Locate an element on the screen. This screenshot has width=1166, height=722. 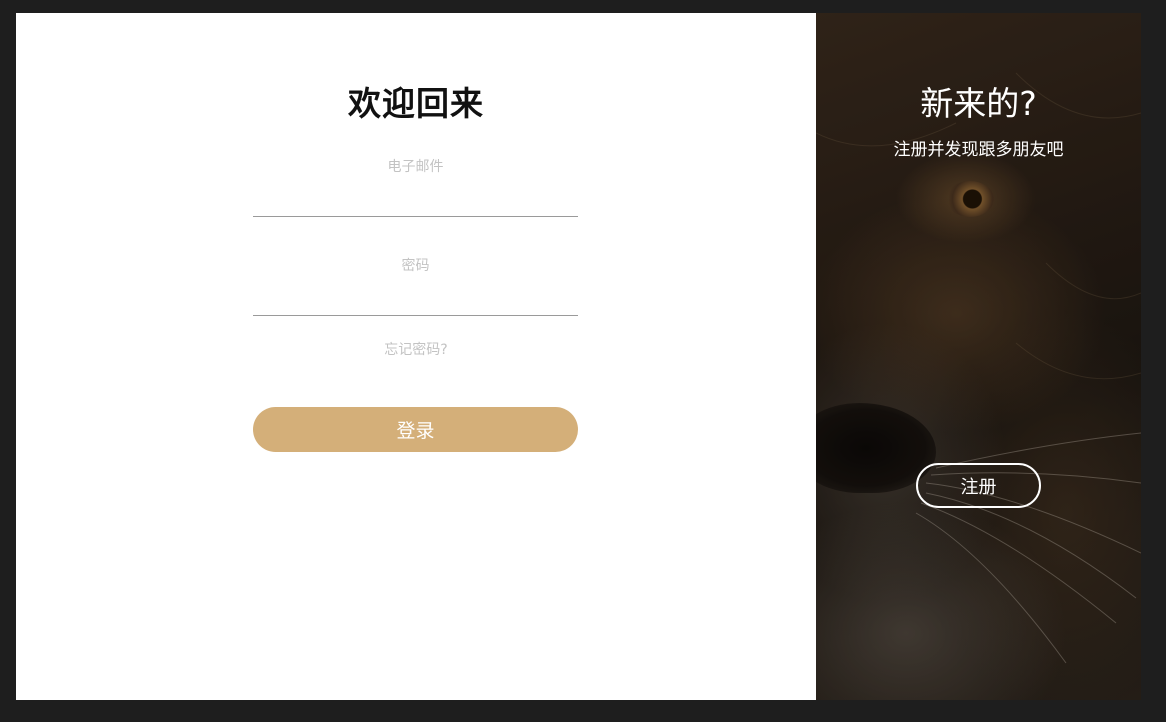
forgot-password-link: 忘记密码? is located at coordinates (416, 349).